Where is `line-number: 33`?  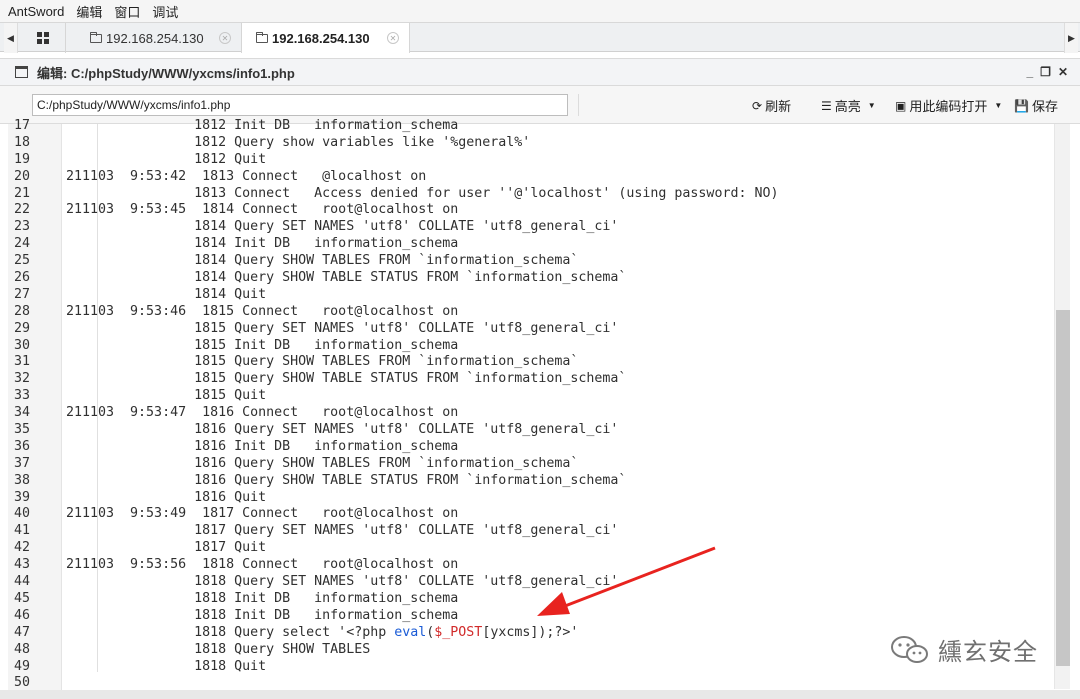 line-number: 33 is located at coordinates (22, 396).